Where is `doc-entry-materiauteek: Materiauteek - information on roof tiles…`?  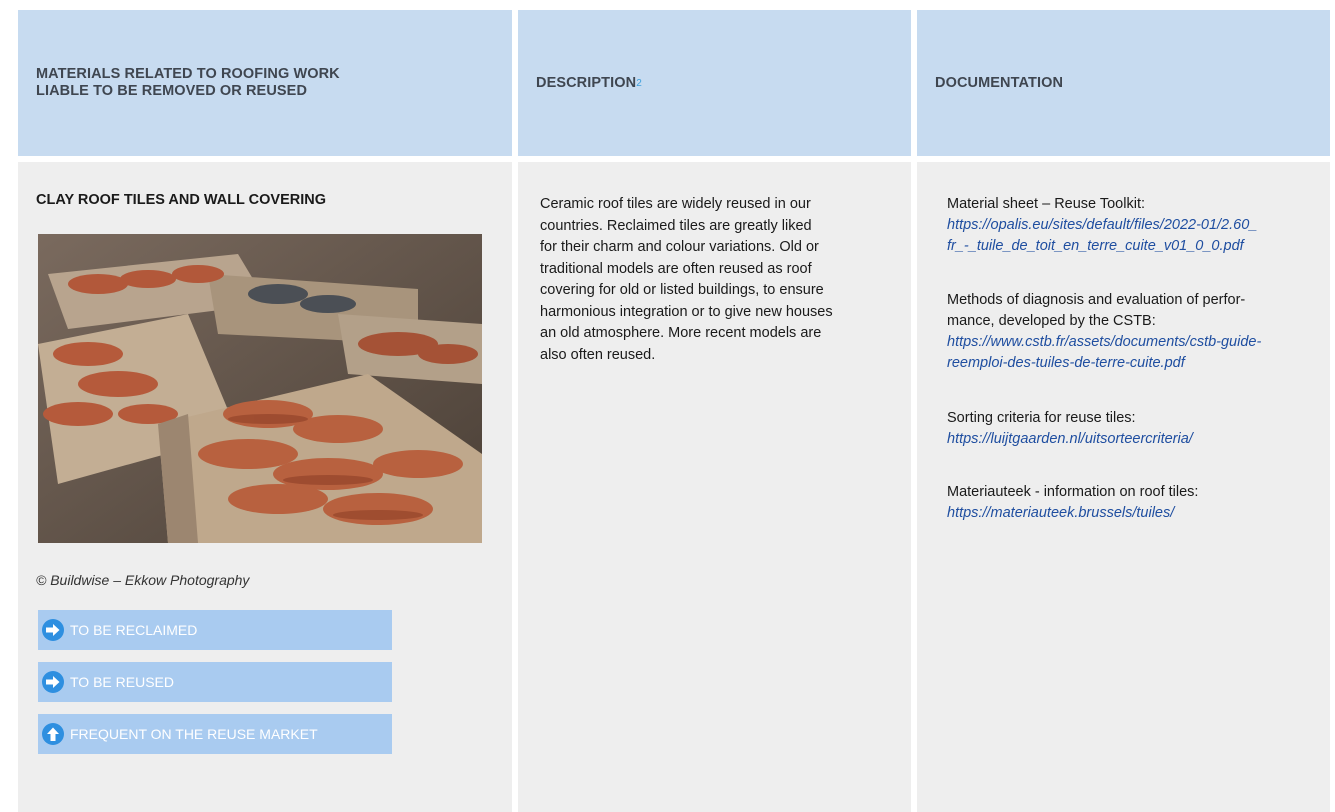
doc-entry-materiauteek: Materiauteek - information on roof tiles… is located at coordinates (1137, 503).